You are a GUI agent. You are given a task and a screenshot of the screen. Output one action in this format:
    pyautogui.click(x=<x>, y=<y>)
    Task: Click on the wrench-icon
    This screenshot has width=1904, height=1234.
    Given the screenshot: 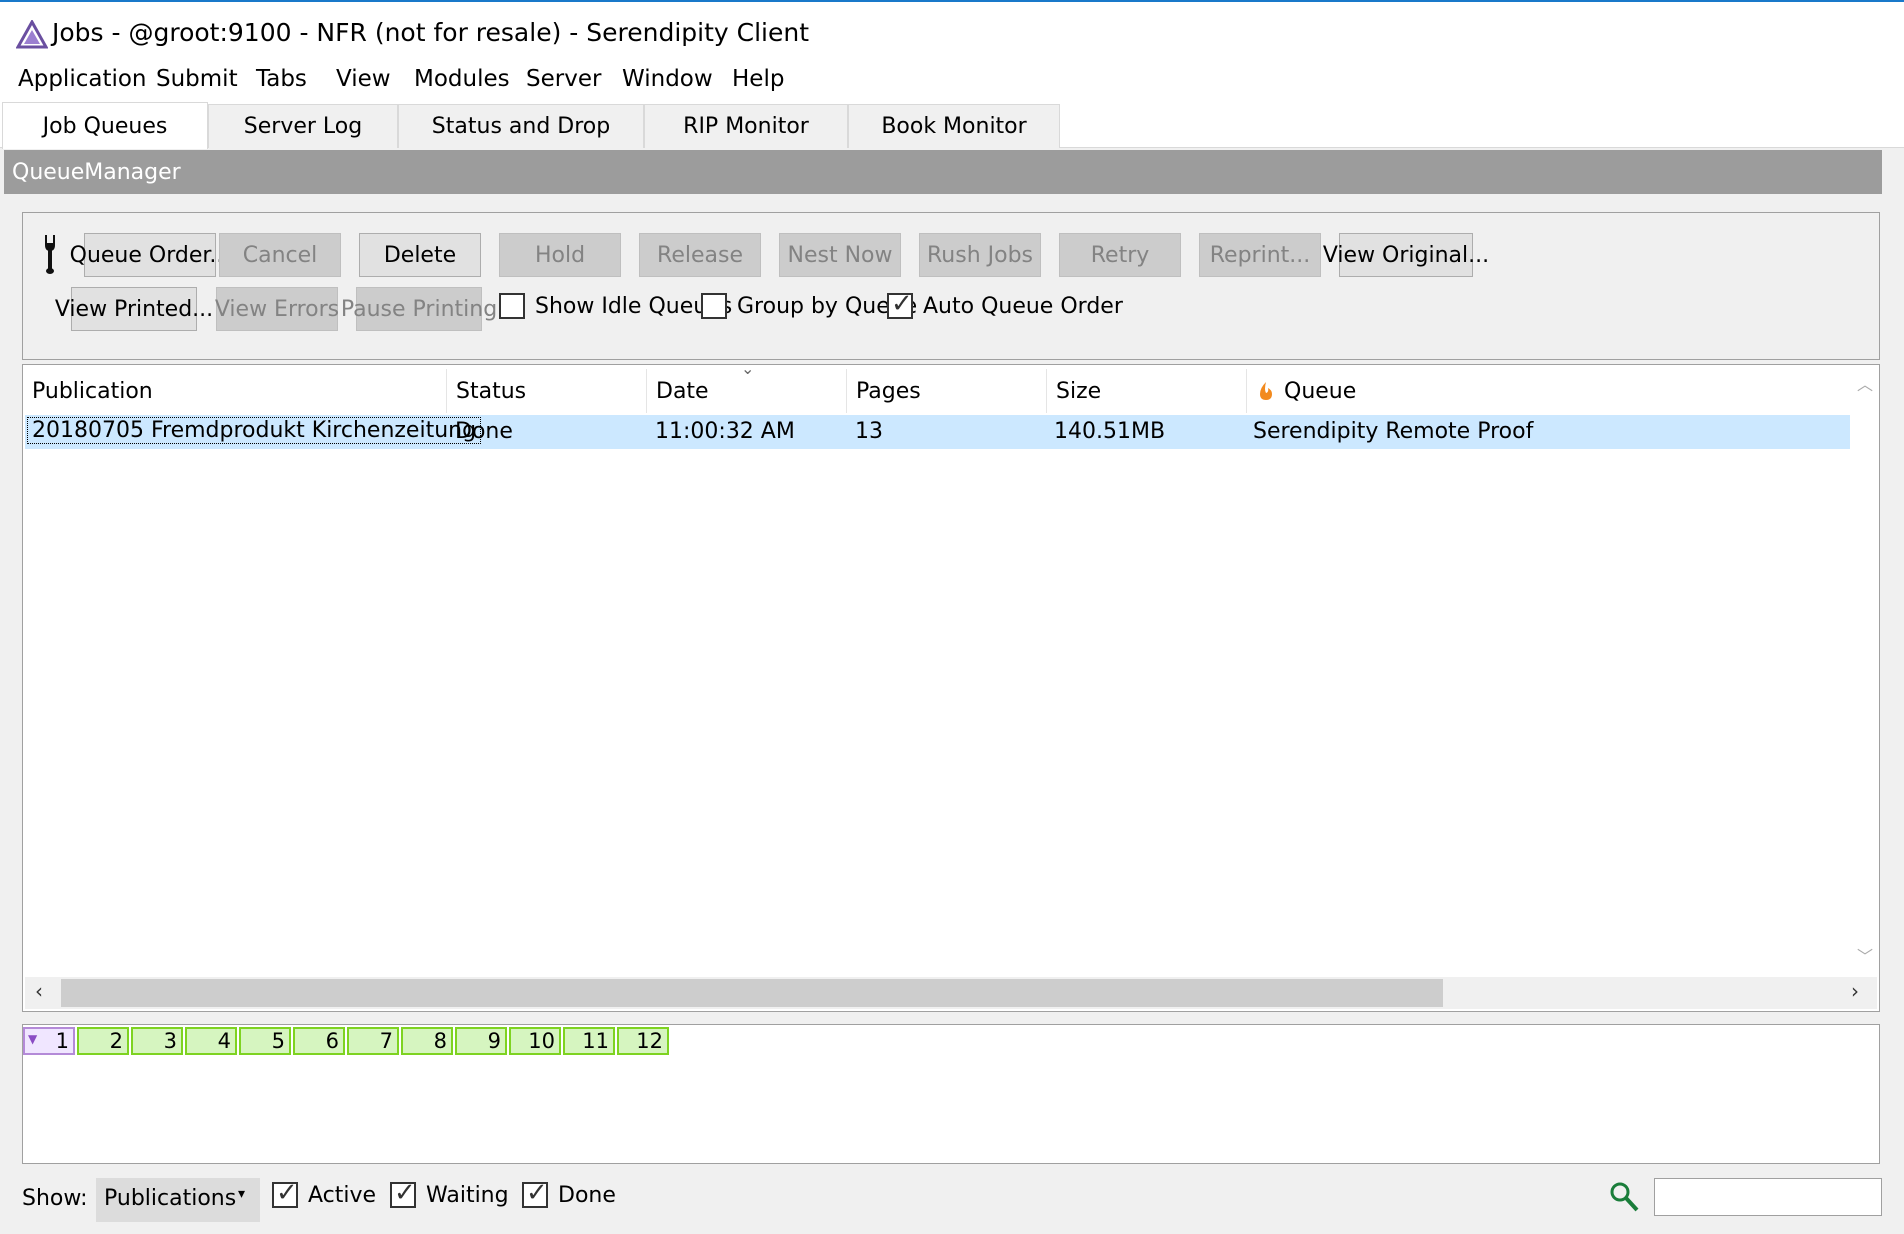 What is the action you would take?
    pyautogui.click(x=50, y=255)
    